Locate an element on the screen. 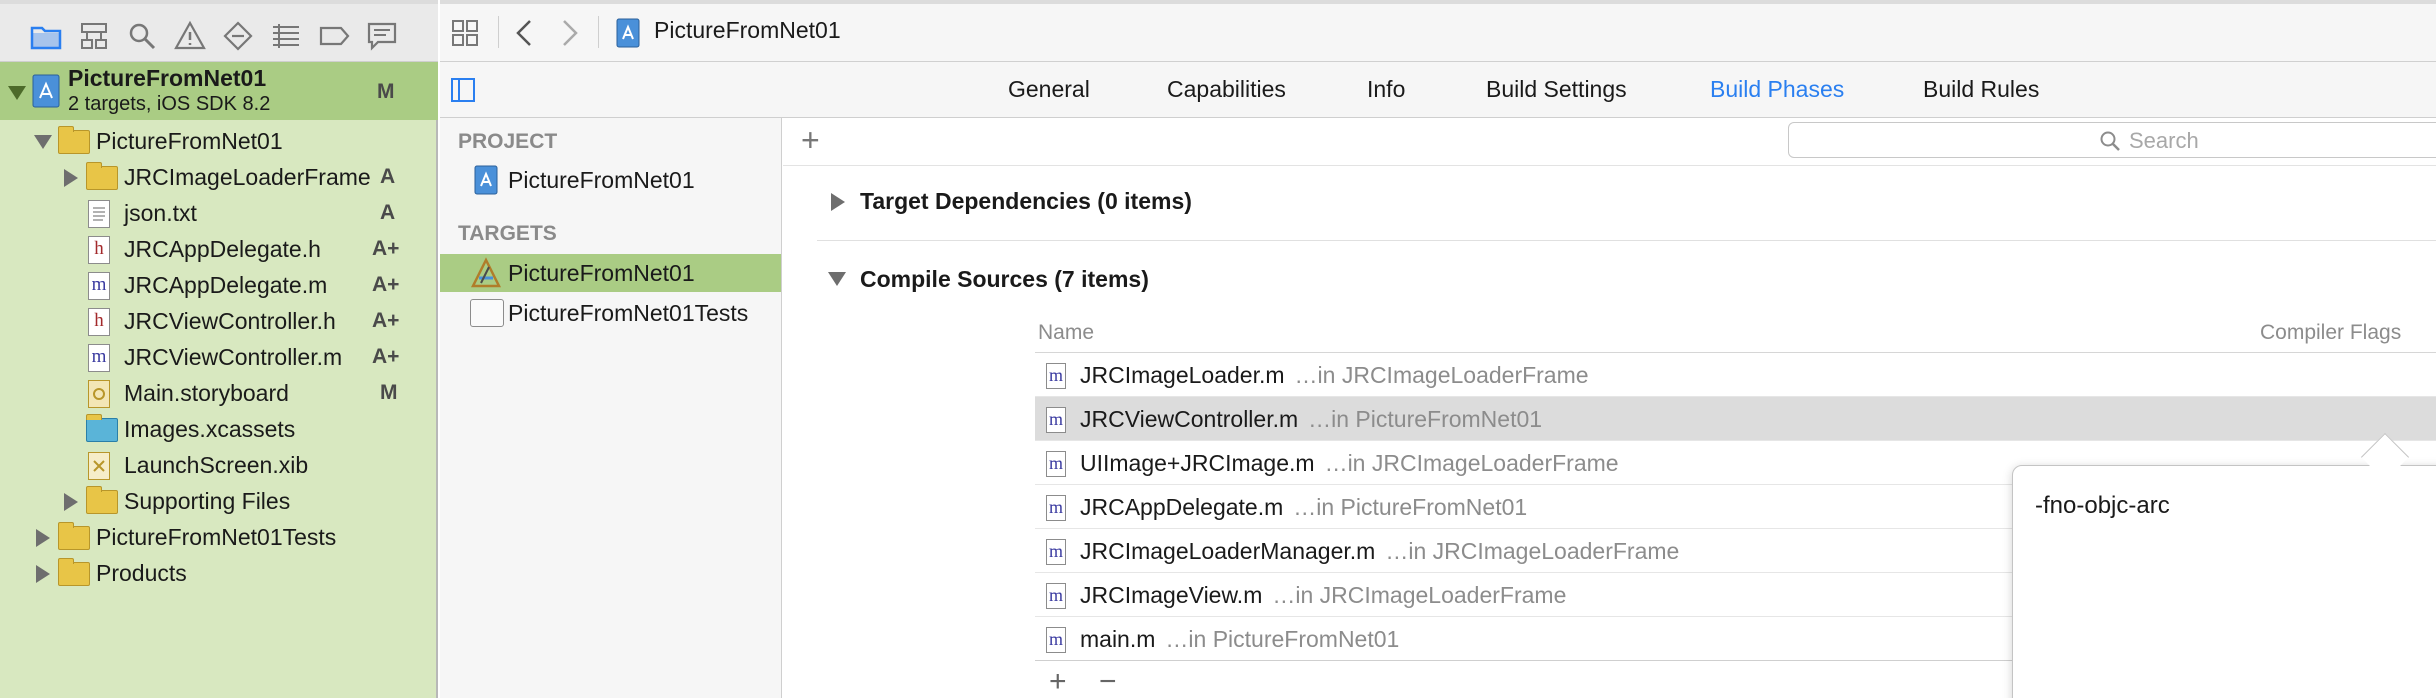 The image size is (2436, 698). column-header-name: Name is located at coordinates (1066, 333).